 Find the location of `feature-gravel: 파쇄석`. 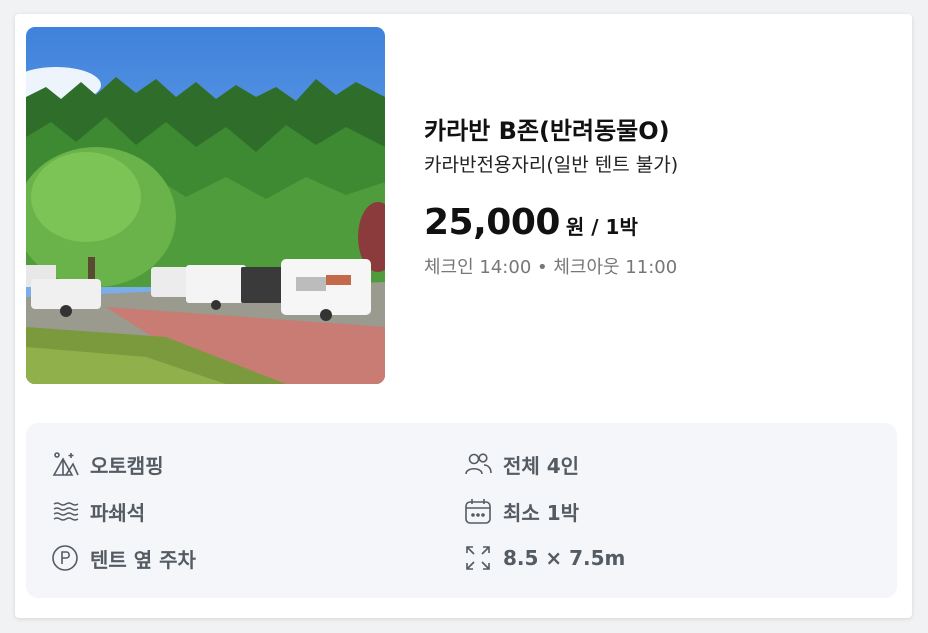

feature-gravel: 파쇄석 is located at coordinates (97, 511).